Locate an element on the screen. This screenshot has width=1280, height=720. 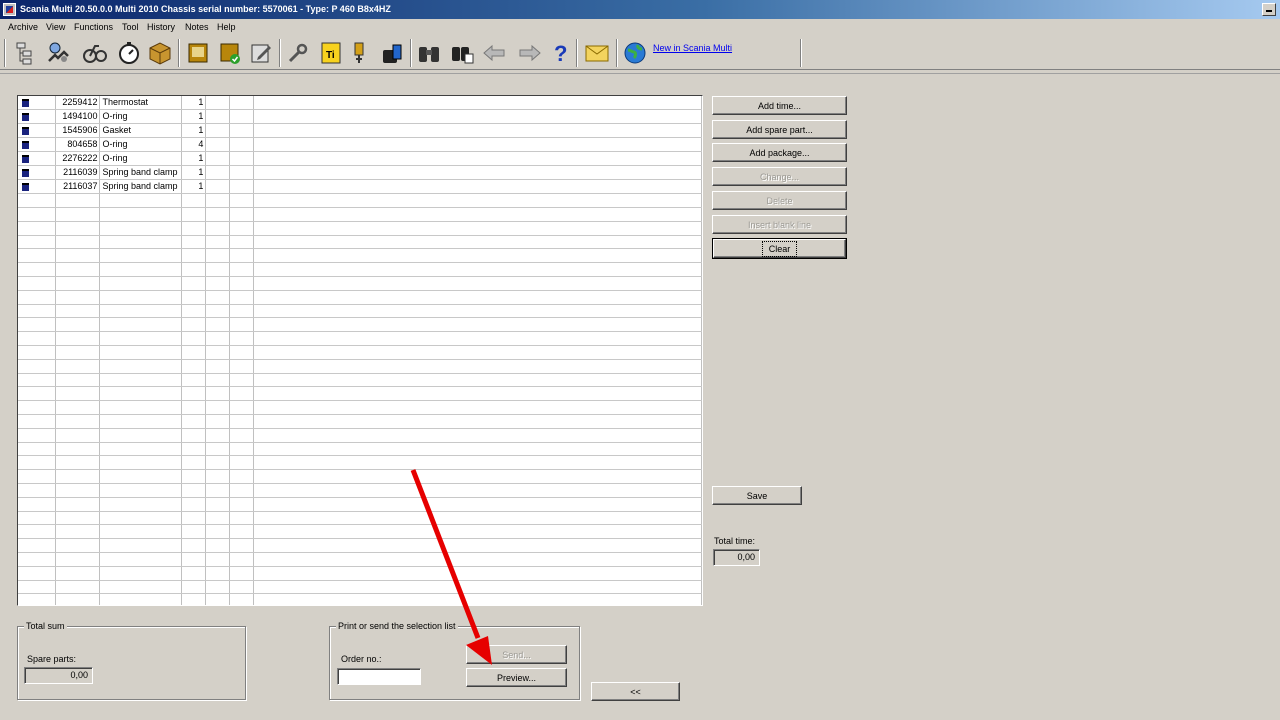
book-icon is located at coordinates (198, 53).